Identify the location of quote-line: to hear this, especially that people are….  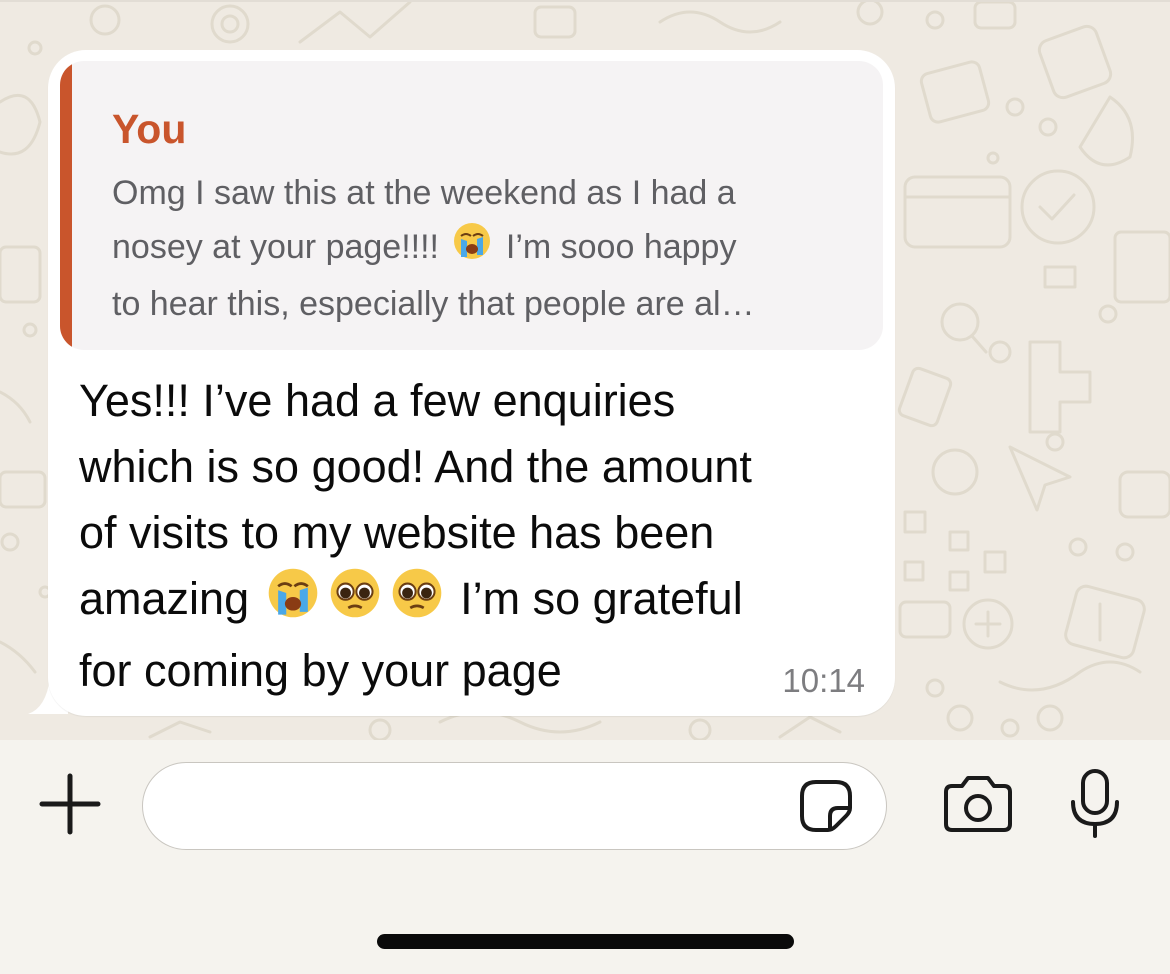
(433, 304).